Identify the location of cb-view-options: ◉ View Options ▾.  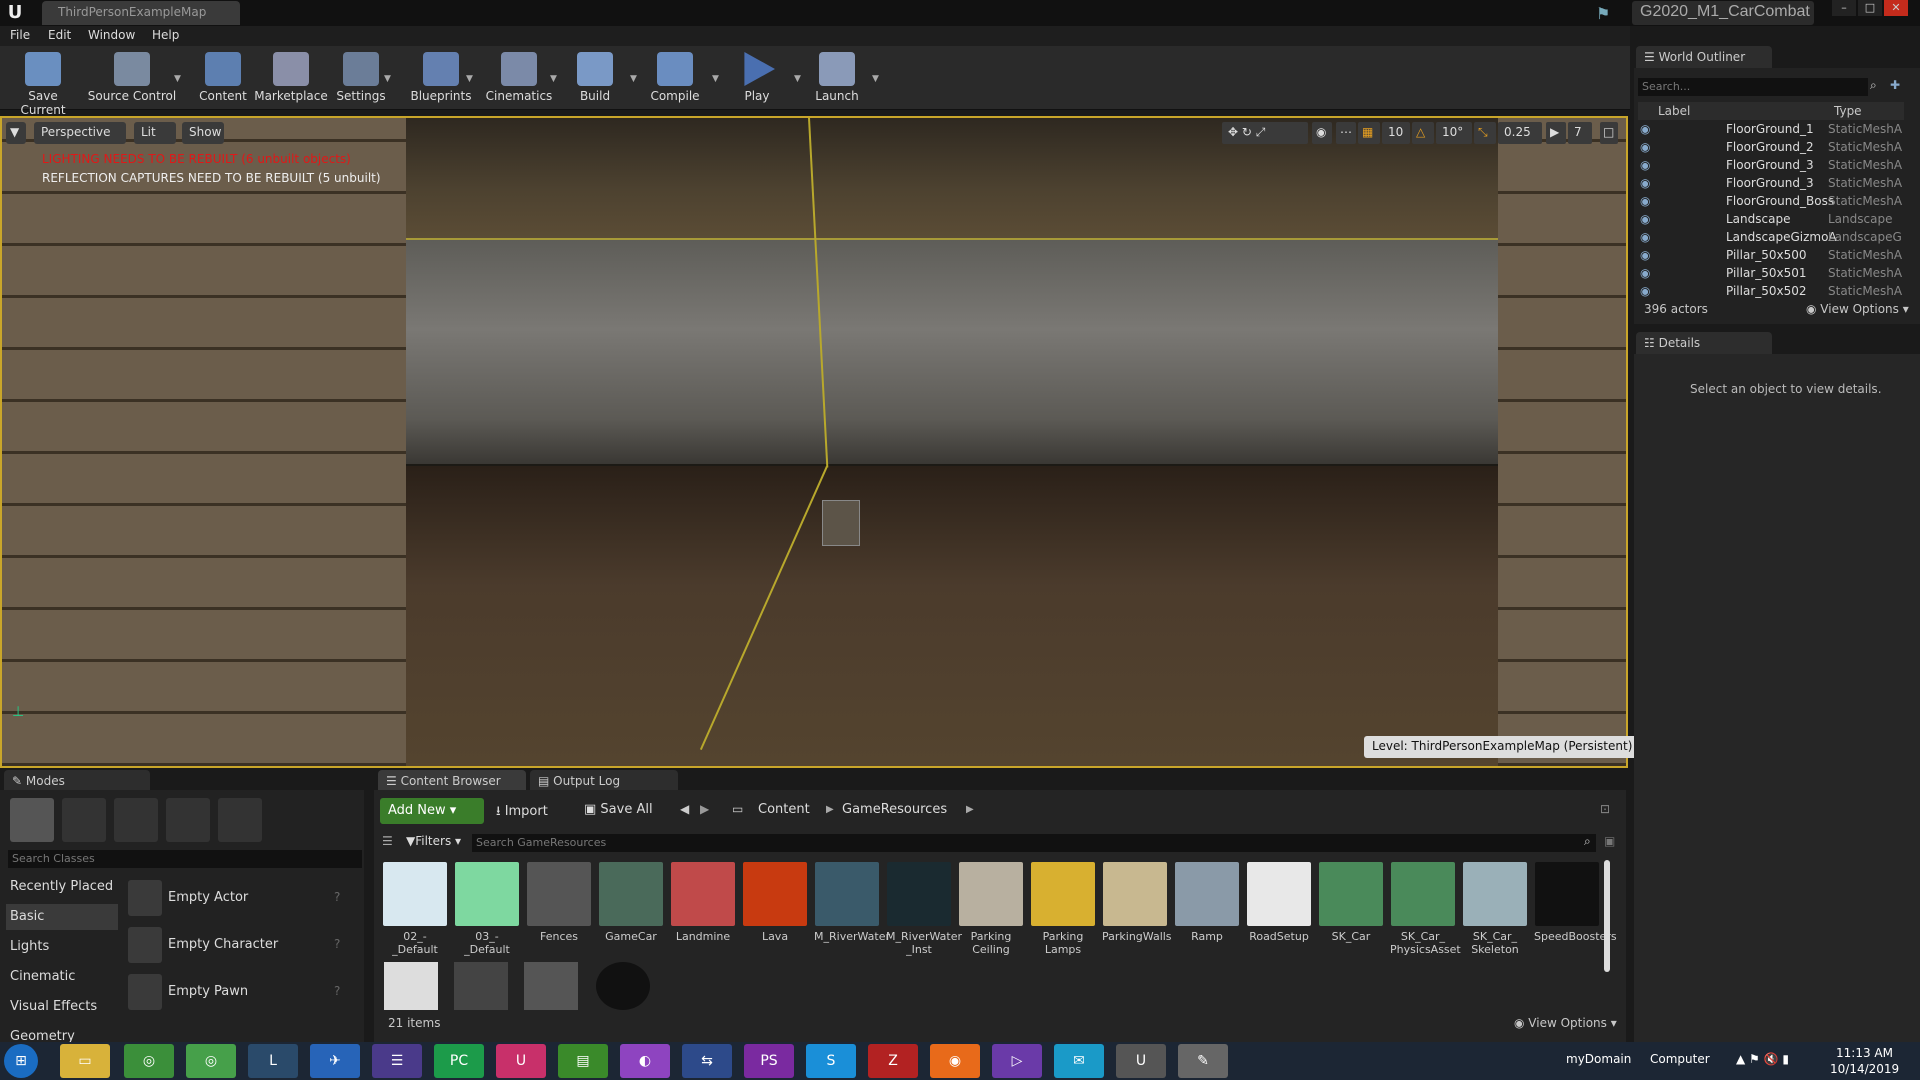
(1565, 1023).